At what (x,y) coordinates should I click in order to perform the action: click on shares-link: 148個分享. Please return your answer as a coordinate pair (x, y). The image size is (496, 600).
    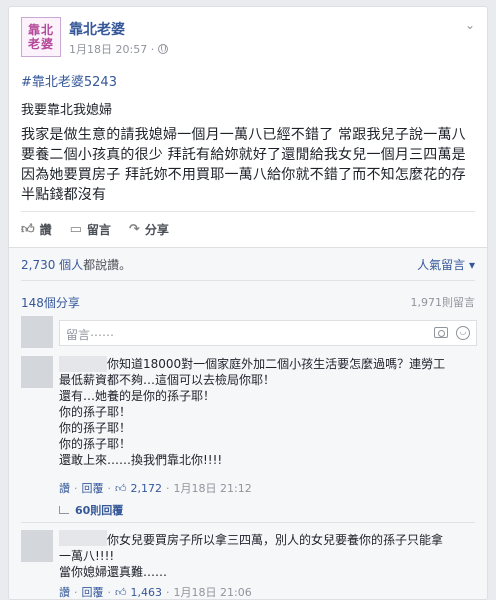
    Looking at the image, I should click on (50, 302).